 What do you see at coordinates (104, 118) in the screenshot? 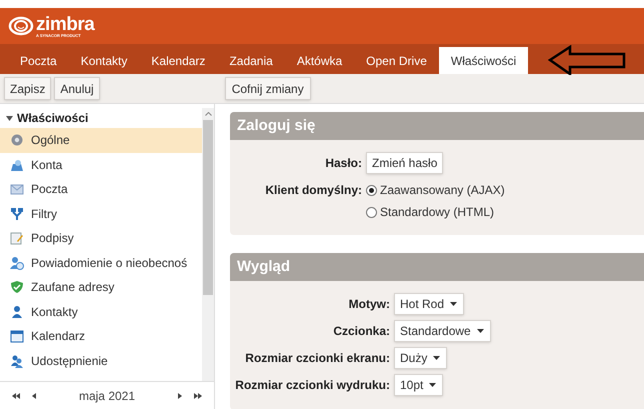
I see `tree-header: Właściwości` at bounding box center [104, 118].